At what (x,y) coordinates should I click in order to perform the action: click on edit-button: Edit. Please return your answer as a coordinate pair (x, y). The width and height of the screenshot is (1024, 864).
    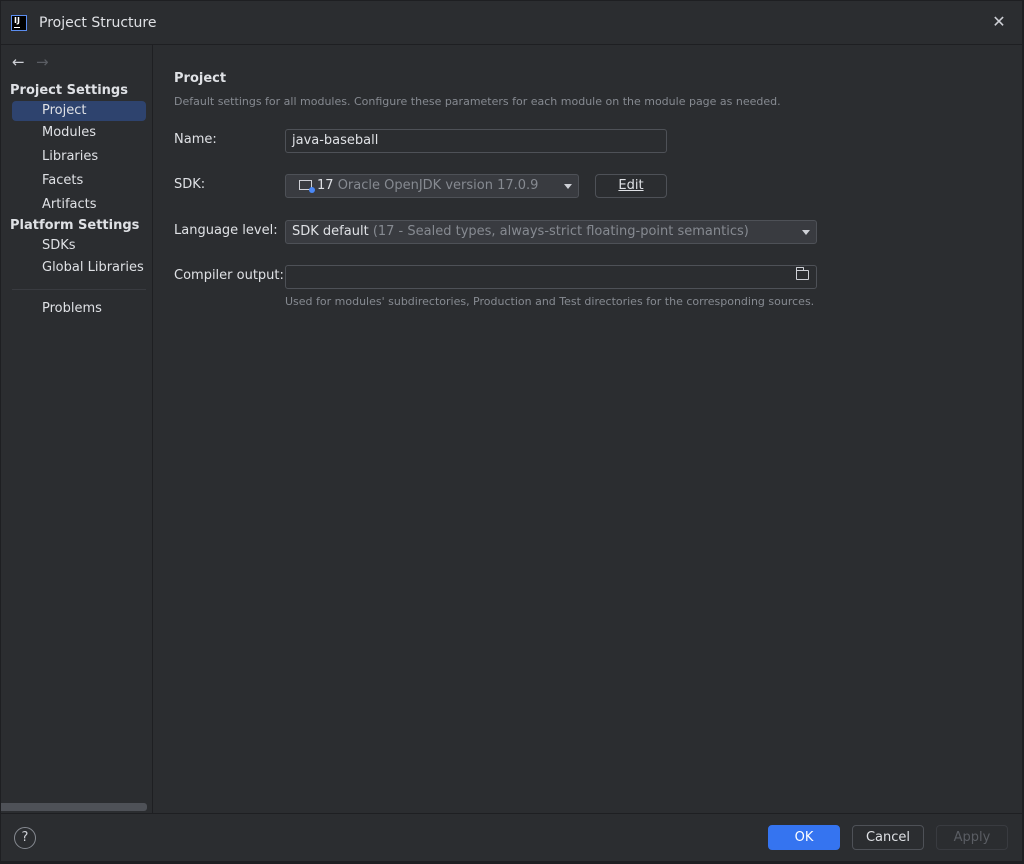
    Looking at the image, I should click on (631, 186).